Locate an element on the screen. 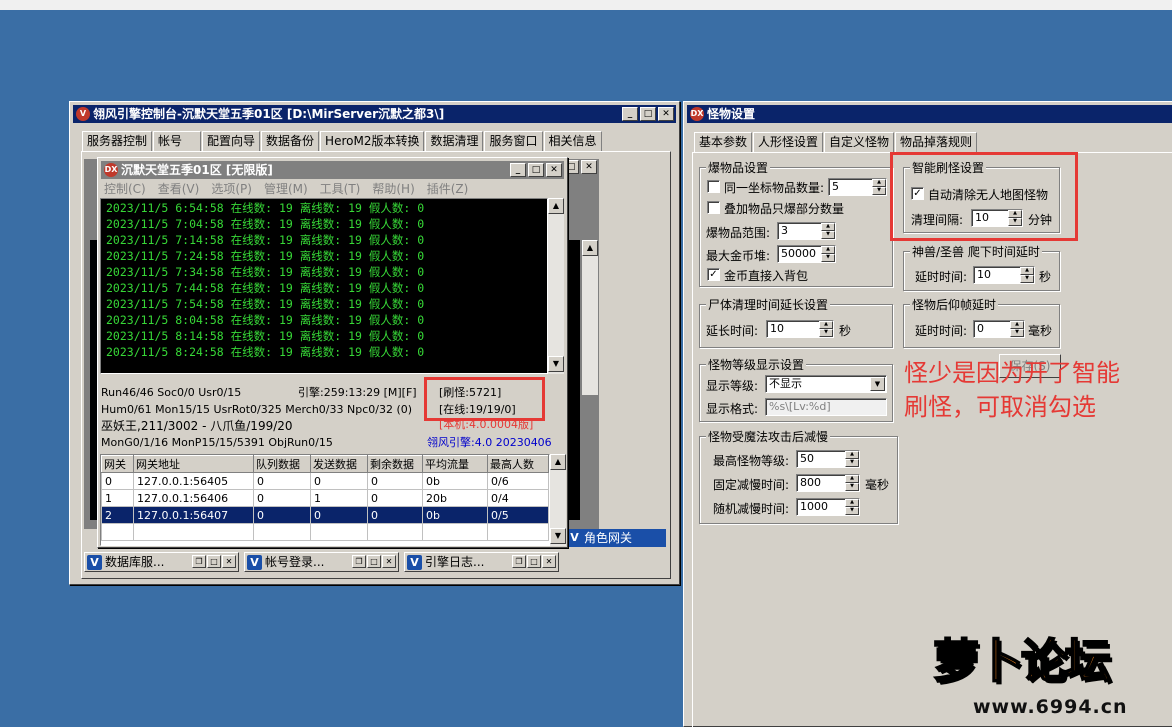 The width and height of the screenshot is (1172, 727). same-coord-label: 同一坐标物品数量: is located at coordinates (774, 188).